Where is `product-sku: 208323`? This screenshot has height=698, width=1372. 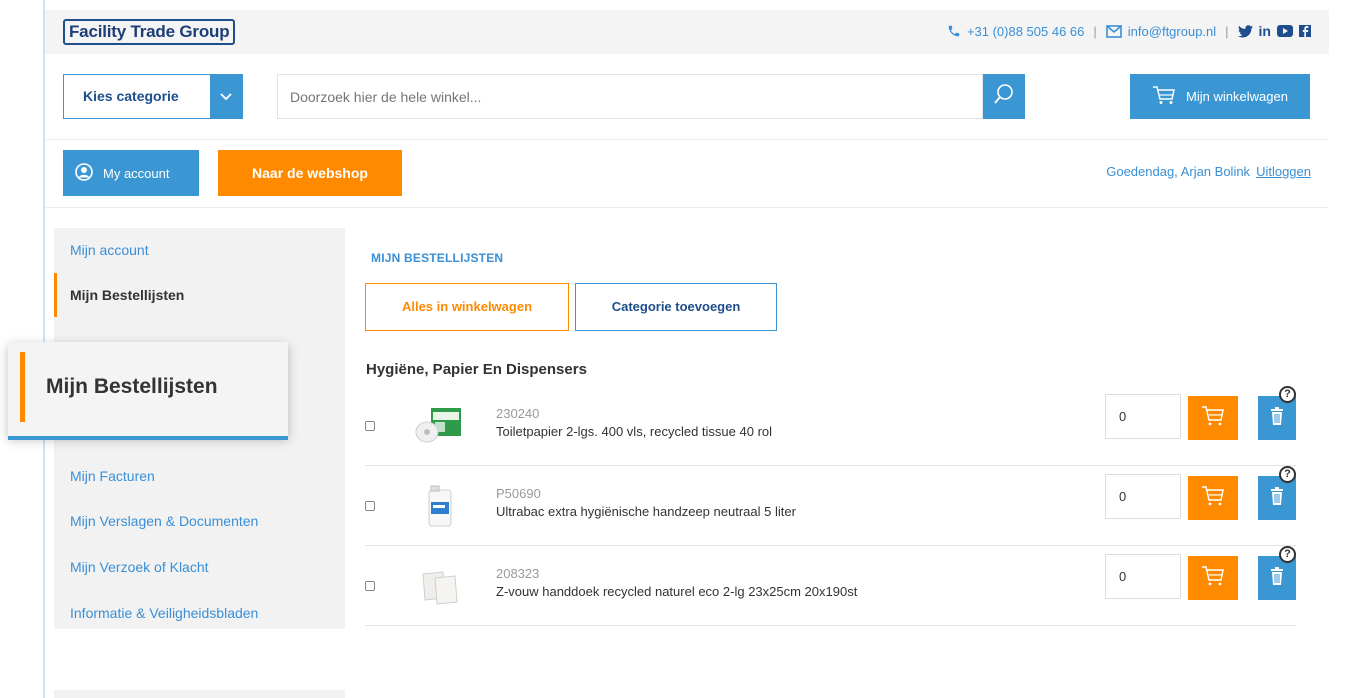
product-sku: 208323 is located at coordinates (518, 573).